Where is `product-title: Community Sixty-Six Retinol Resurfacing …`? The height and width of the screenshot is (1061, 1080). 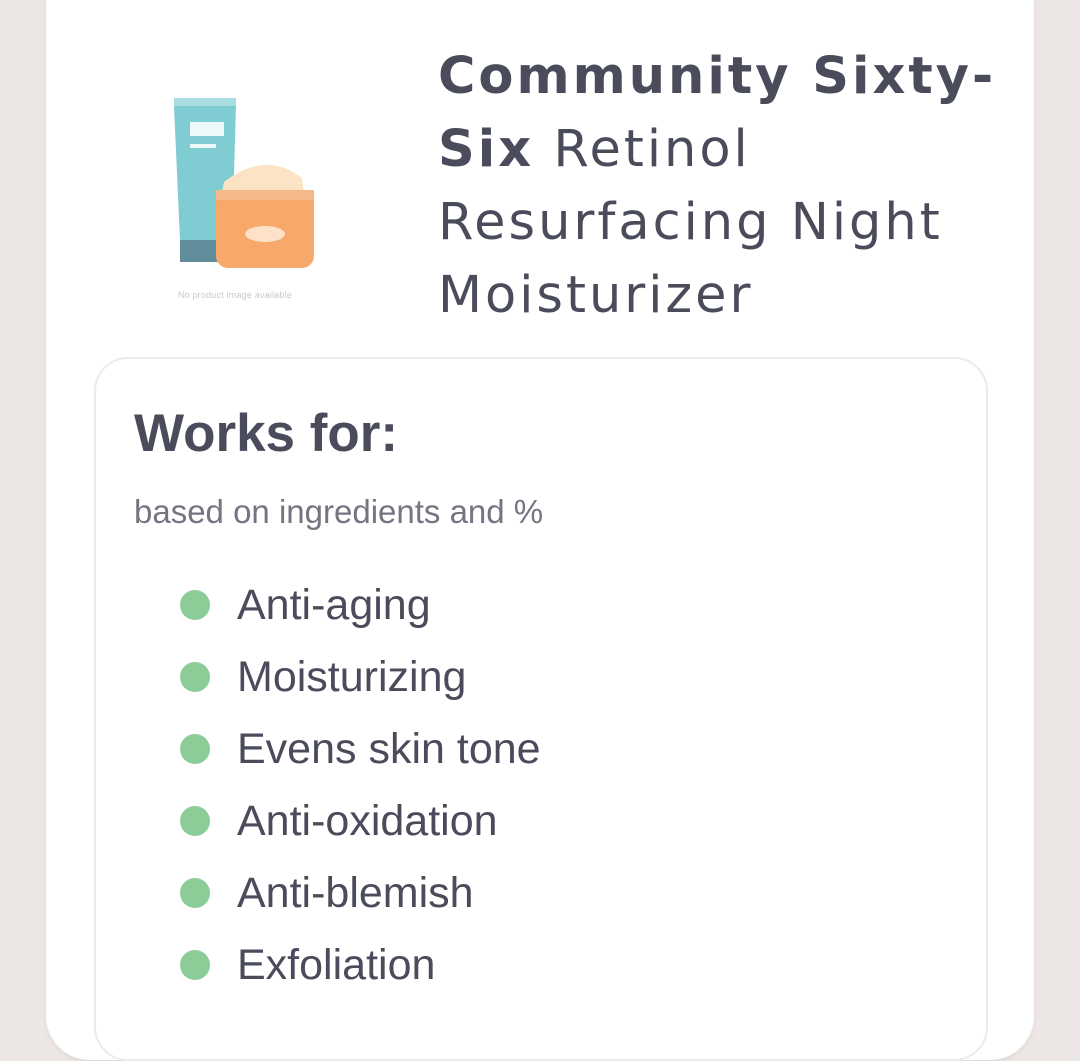 product-title: Community Sixty-Six Retinol Resurfacing … is located at coordinates (728, 186).